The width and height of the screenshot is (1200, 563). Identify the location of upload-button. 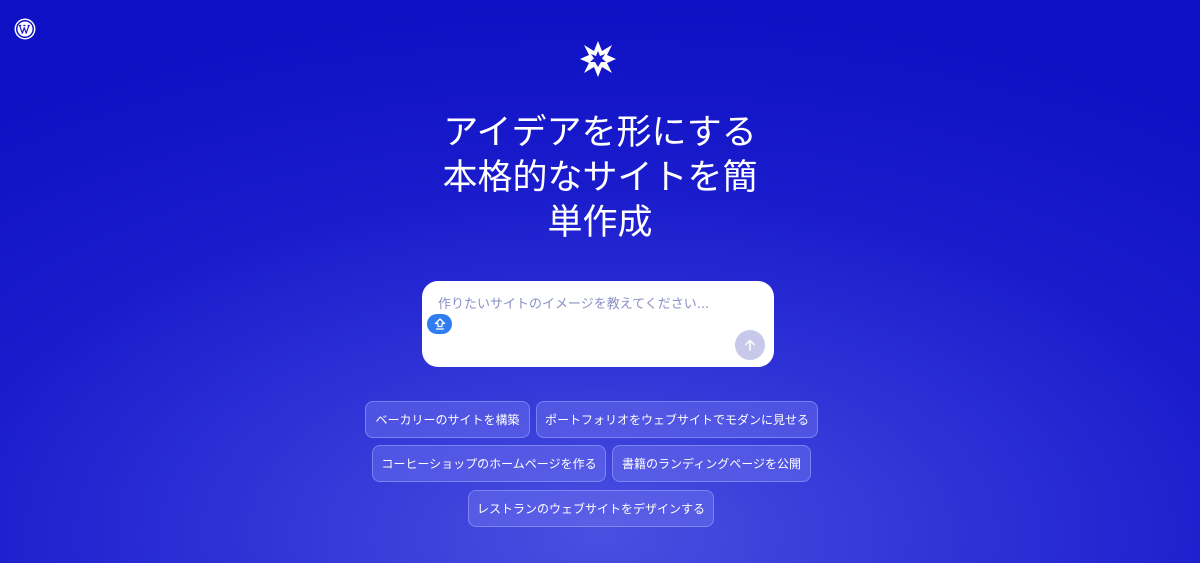
(439, 324).